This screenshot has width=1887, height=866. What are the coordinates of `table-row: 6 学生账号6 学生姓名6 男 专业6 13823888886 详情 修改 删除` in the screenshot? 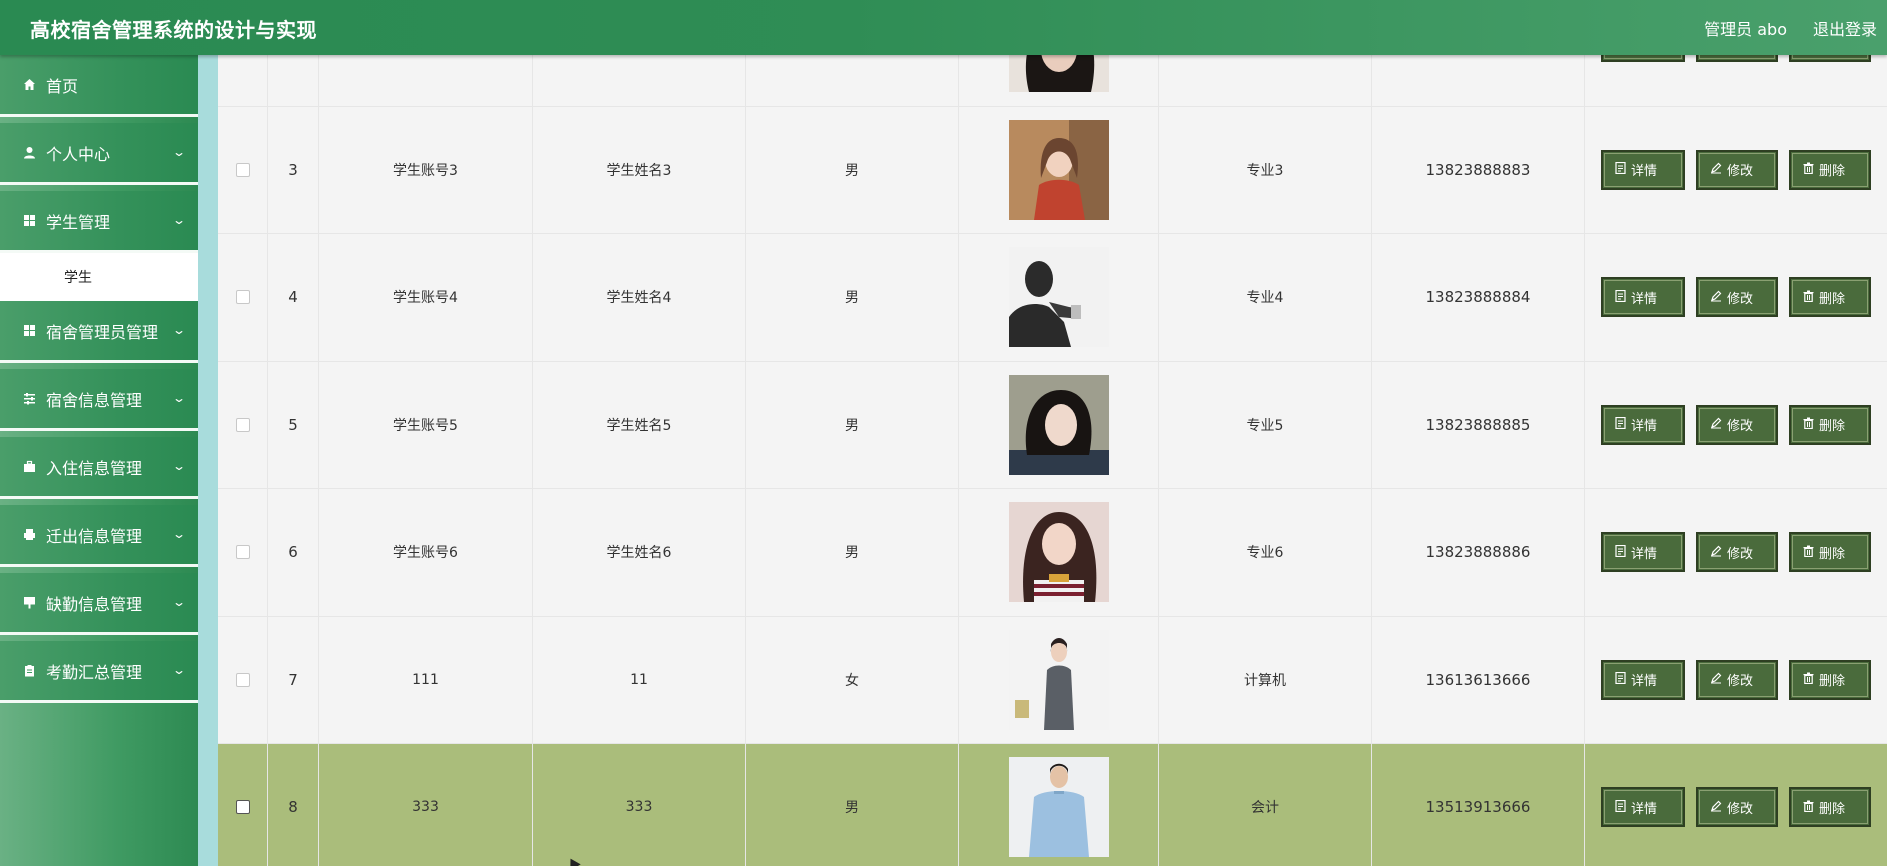 It's located at (1052, 553).